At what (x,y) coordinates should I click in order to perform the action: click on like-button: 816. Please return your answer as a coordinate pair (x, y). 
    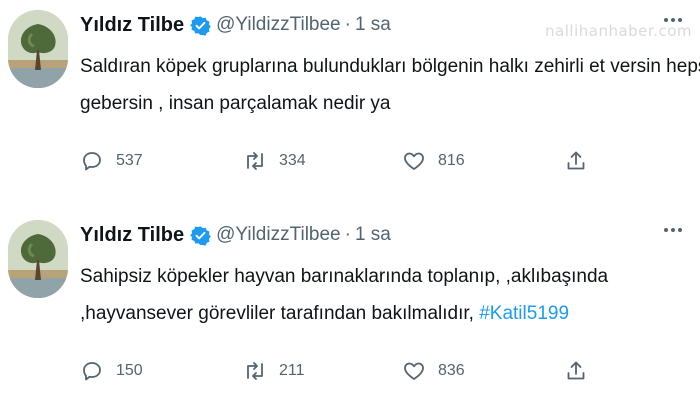
    Looking at the image, I should click on (433, 161).